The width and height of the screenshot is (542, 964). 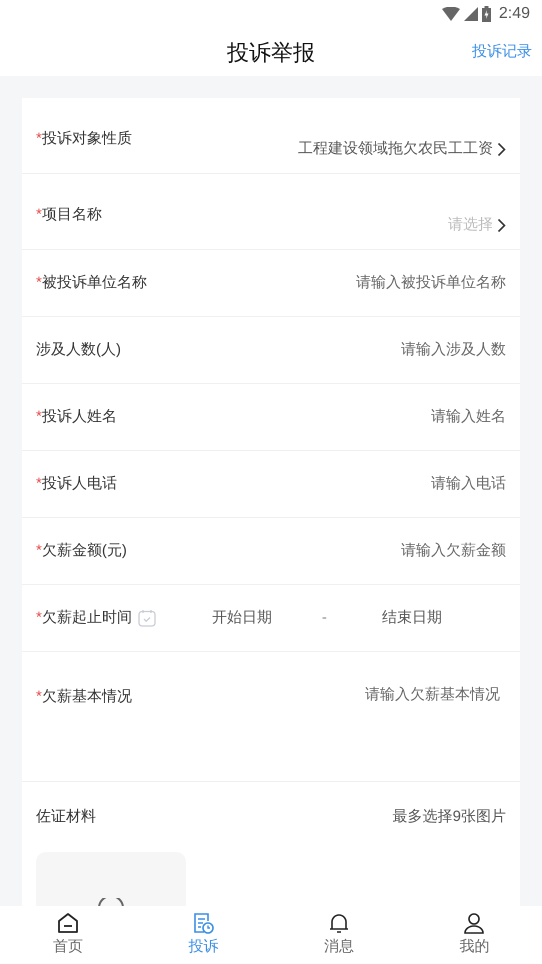 What do you see at coordinates (84, 550) in the screenshot?
I see `field-label: 欠薪金额(元)` at bounding box center [84, 550].